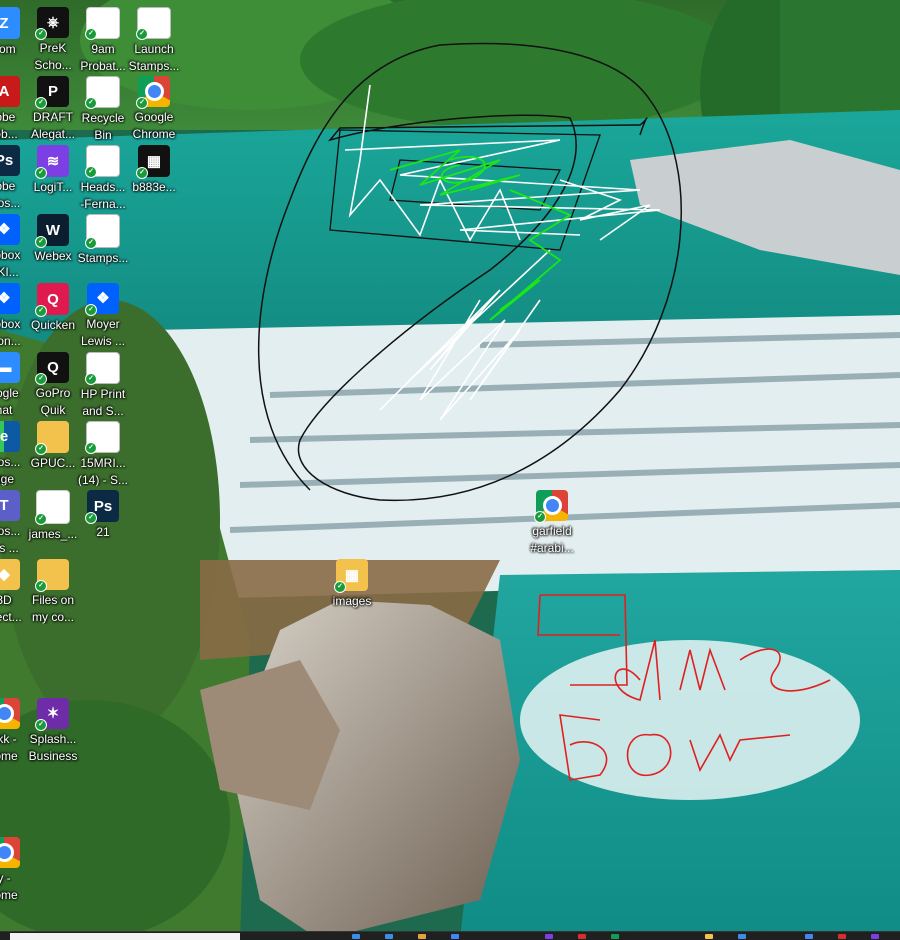 This screenshot has height=940, width=900. I want to click on adobe1-icon: A✓, so click(10, 91).